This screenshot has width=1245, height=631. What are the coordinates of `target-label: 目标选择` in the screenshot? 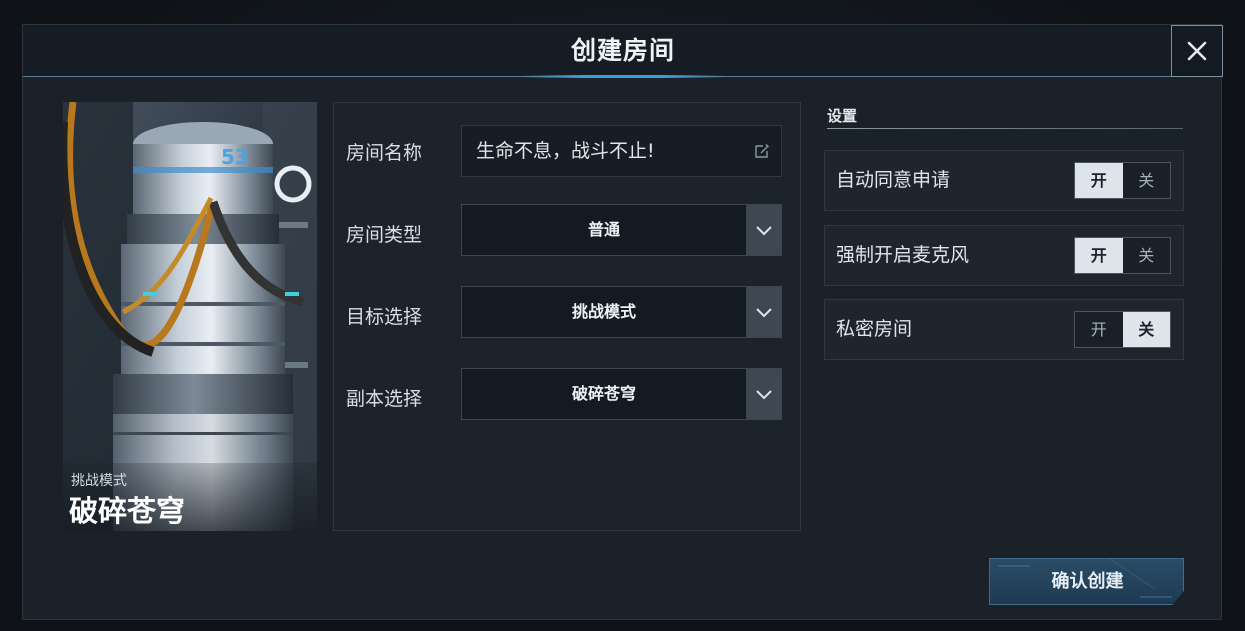 It's located at (384, 317).